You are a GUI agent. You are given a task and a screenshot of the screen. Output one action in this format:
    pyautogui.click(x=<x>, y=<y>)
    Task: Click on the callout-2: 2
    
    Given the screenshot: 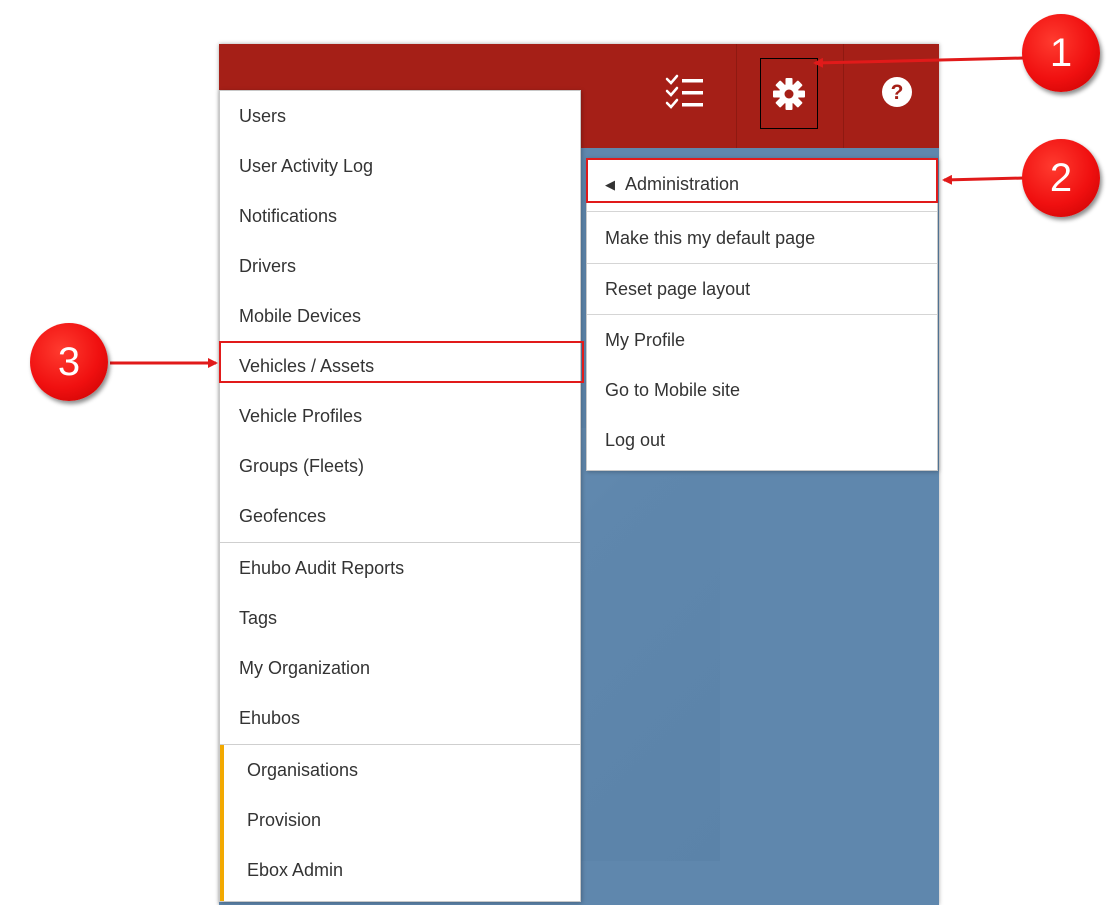 What is the action you would take?
    pyautogui.click(x=1061, y=178)
    